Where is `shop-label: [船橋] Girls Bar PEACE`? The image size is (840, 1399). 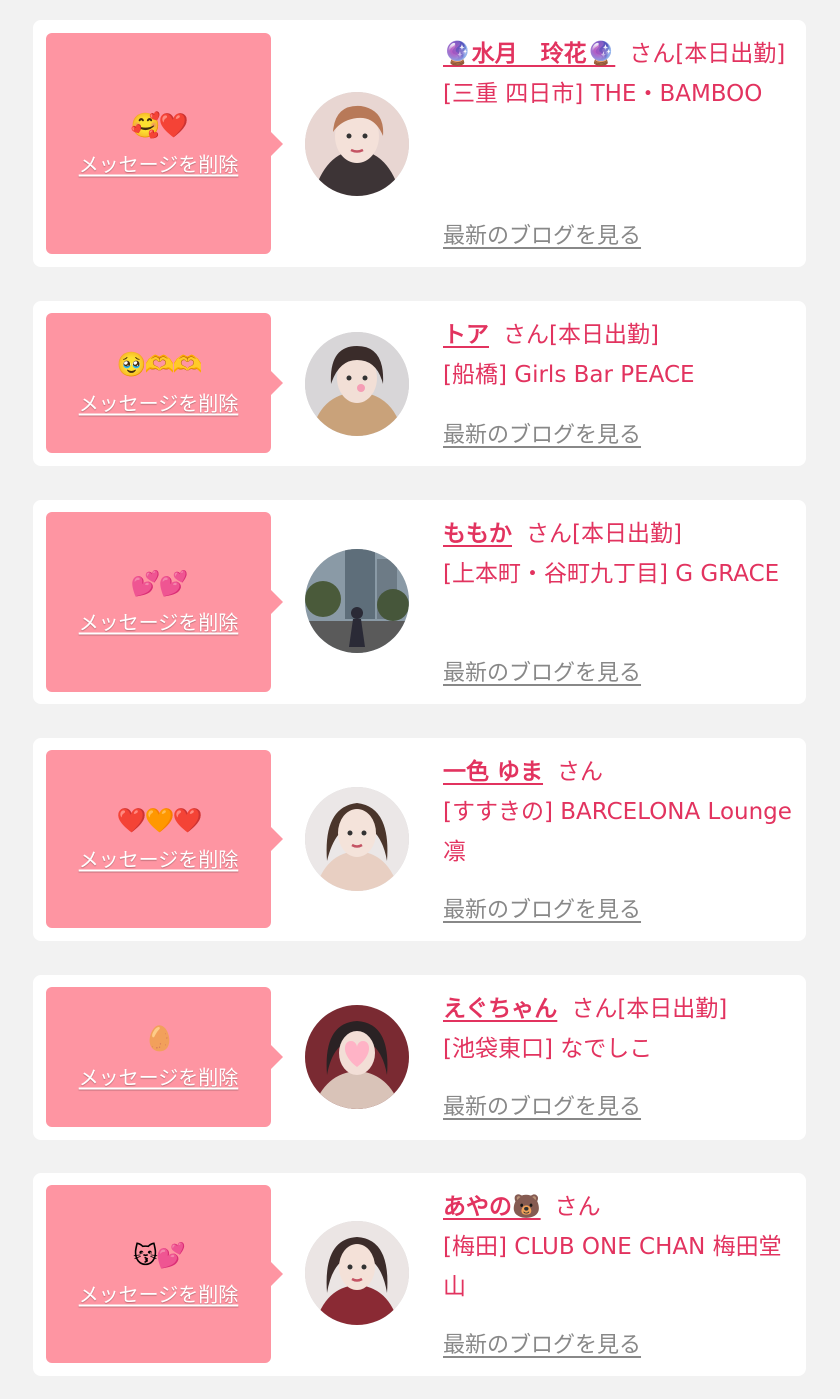
shop-label: [船橋] Girls Bar PEACE is located at coordinates (569, 375).